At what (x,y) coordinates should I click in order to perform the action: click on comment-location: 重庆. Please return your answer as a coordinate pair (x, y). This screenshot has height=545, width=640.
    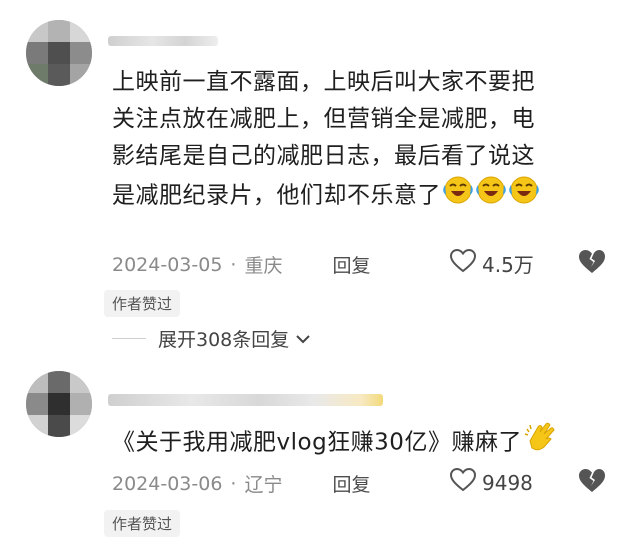
    Looking at the image, I should click on (263, 266).